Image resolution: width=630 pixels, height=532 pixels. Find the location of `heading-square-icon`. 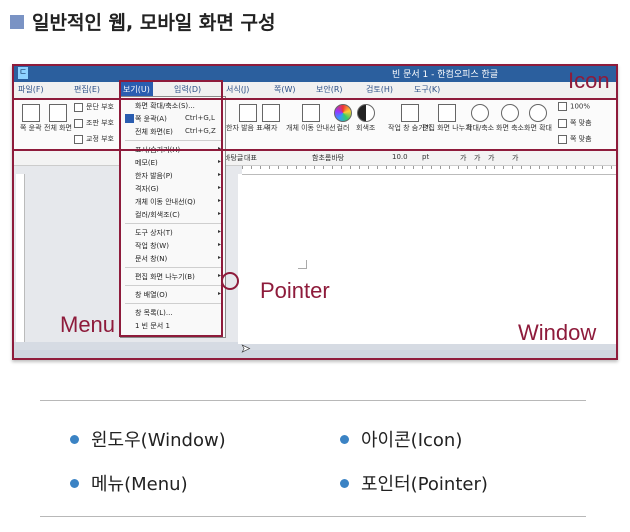

heading-square-icon is located at coordinates (17, 21).